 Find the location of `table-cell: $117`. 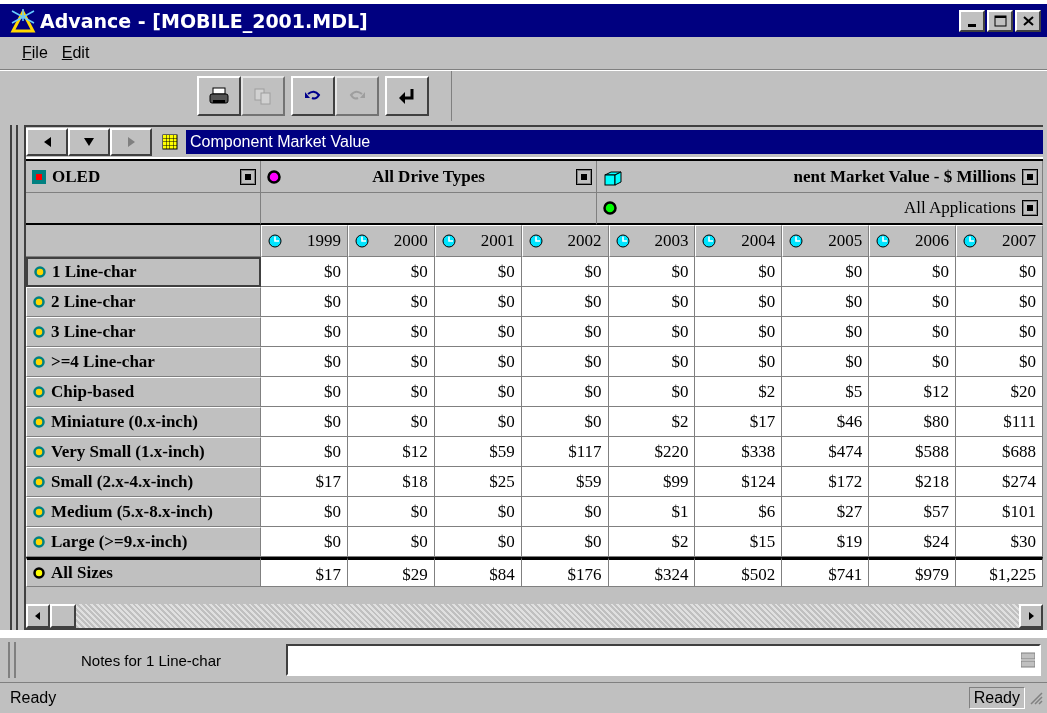

table-cell: $117 is located at coordinates (565, 452).